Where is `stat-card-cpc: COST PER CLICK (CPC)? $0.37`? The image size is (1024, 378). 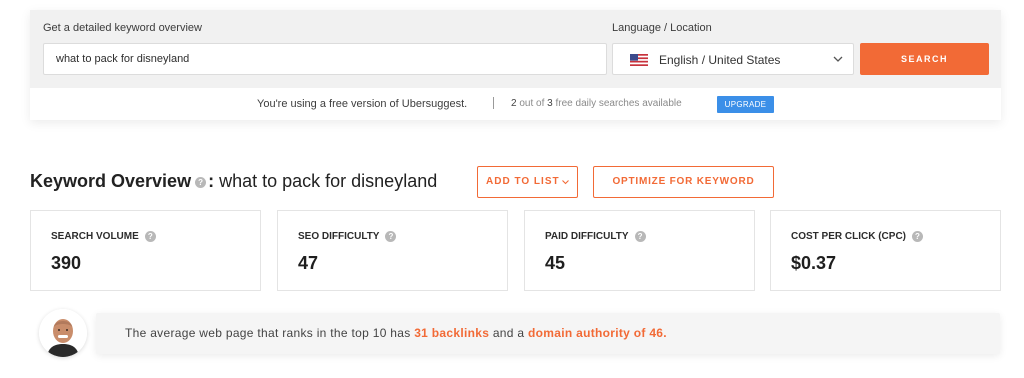 stat-card-cpc: COST PER CLICK (CPC)? $0.37 is located at coordinates (885, 250).